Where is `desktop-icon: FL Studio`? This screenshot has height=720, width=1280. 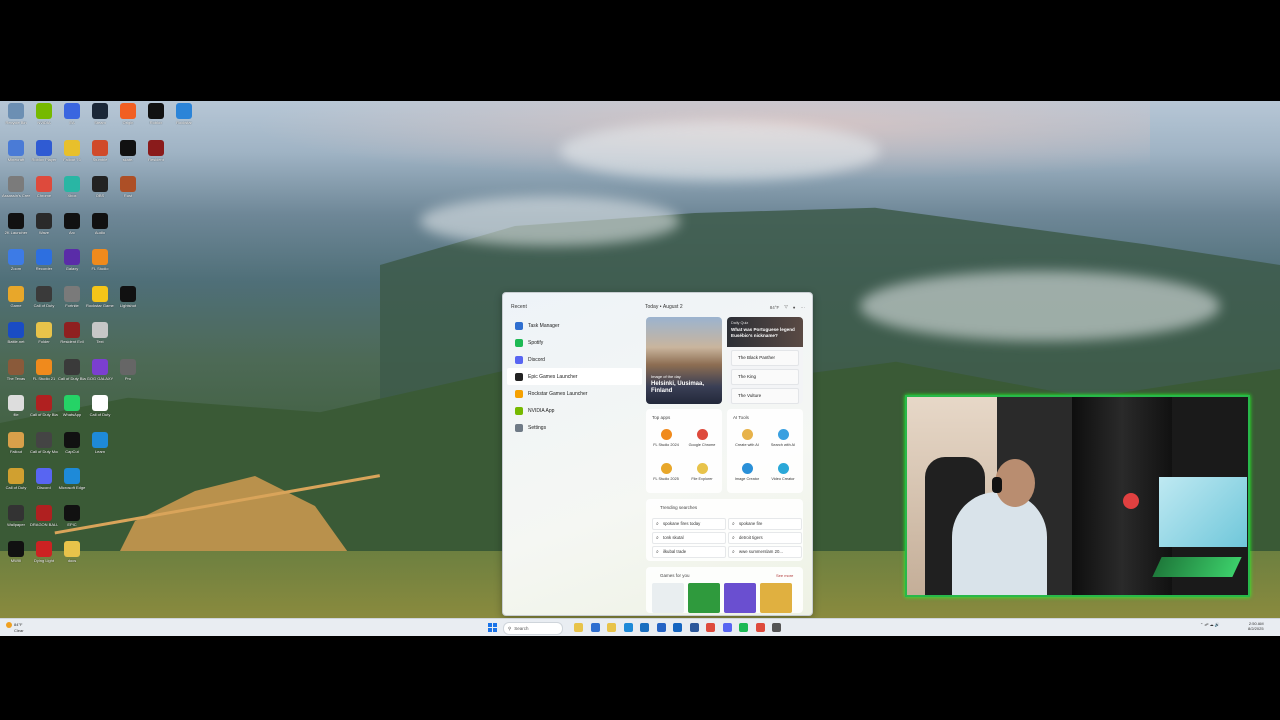 desktop-icon: FL Studio is located at coordinates (100, 266).